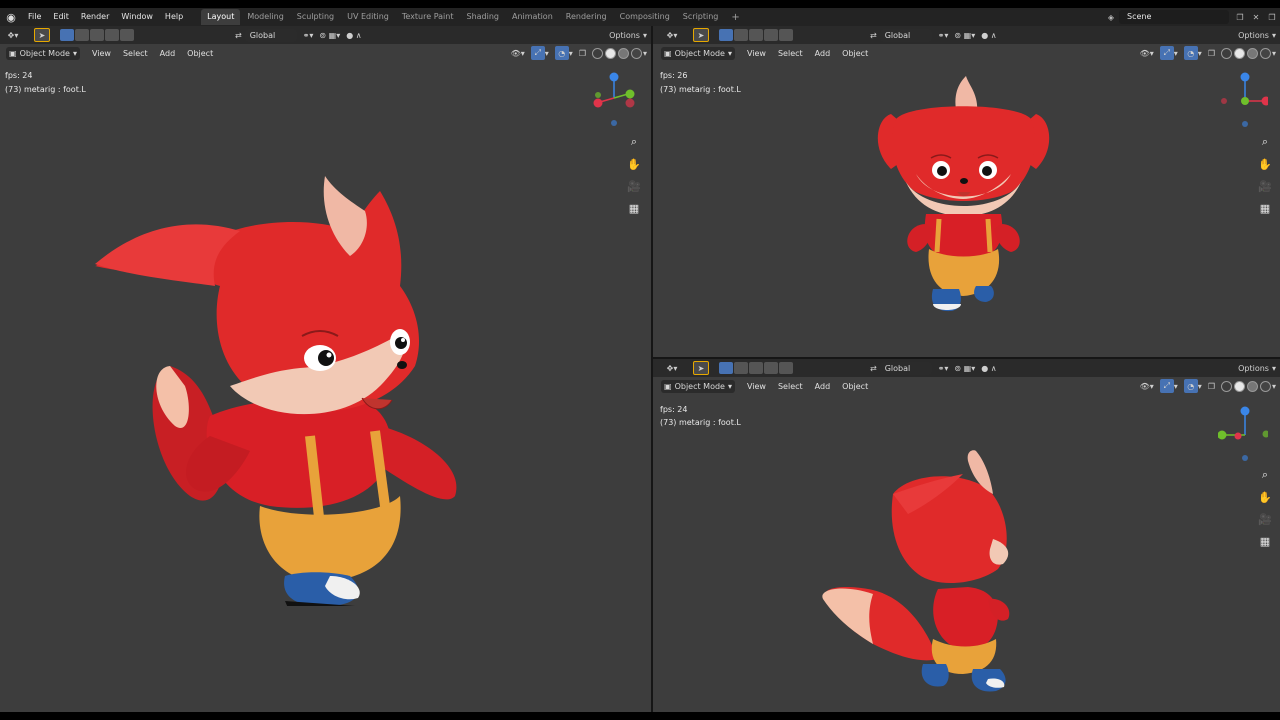 The image size is (1280, 720). Describe the element at coordinates (532, 17) in the screenshot. I see `tab-animation: Animation` at that location.